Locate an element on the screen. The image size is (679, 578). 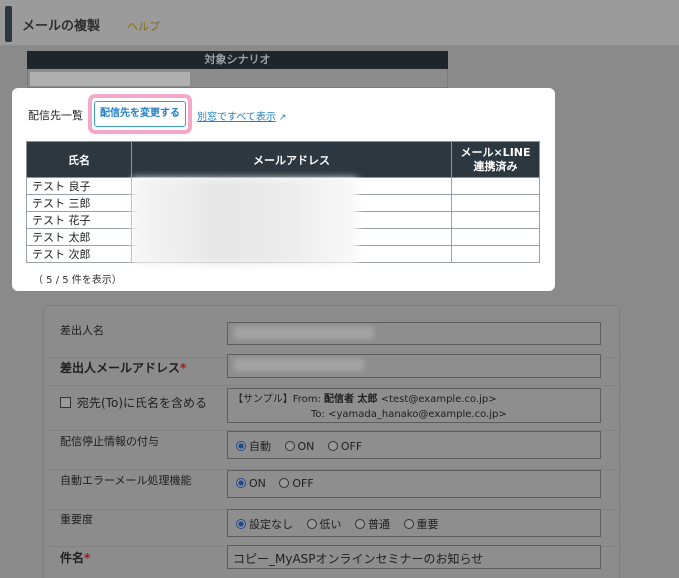
sample-prefix: 【サンプル】From: is located at coordinates (277, 399).